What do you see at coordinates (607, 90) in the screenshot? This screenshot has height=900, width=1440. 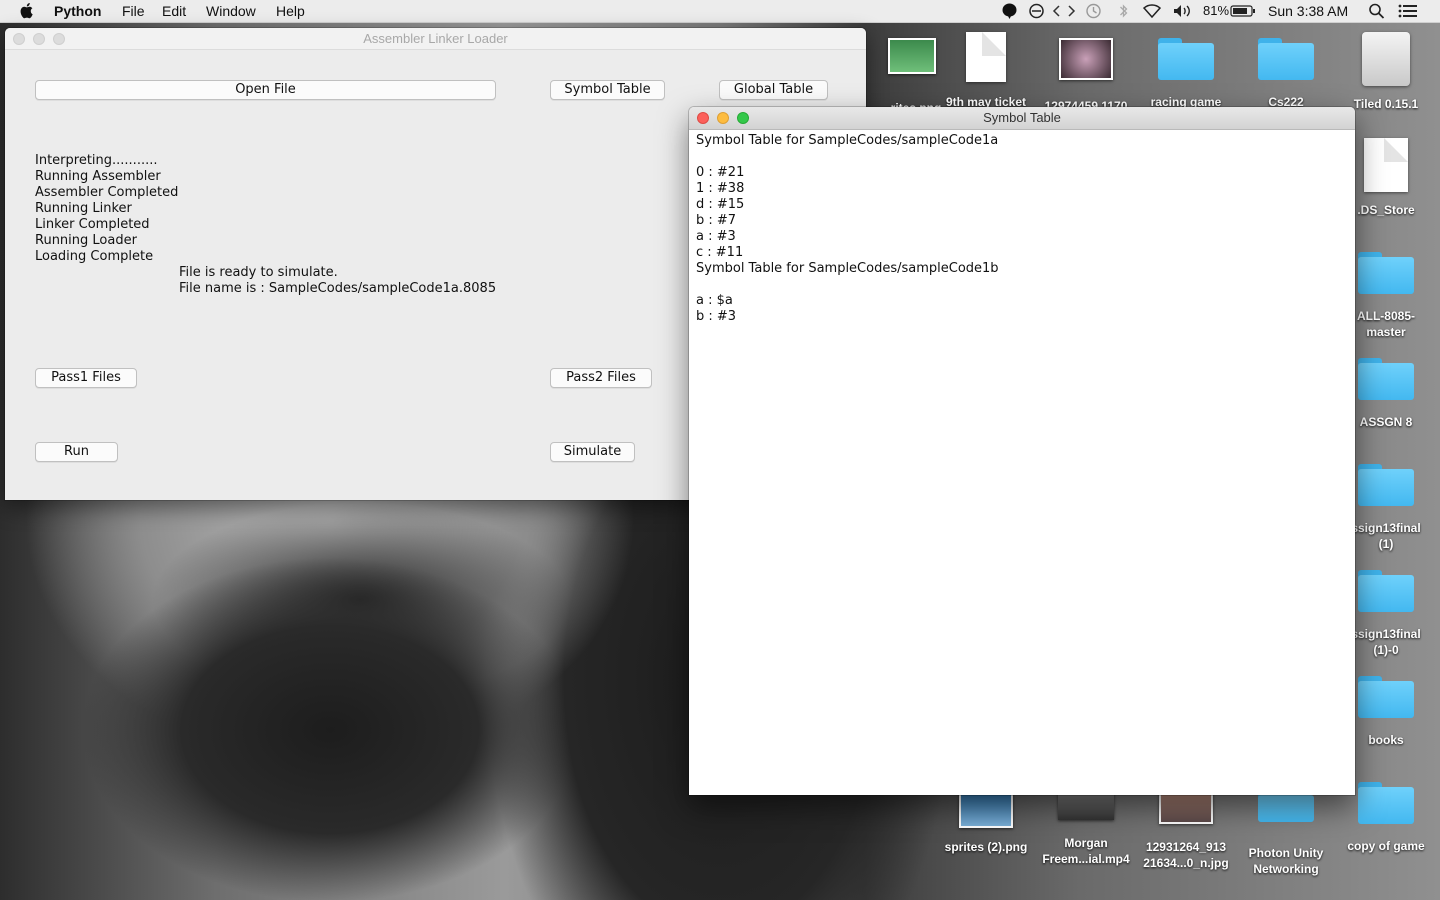 I see `symbol-table-button: Symbol Table` at bounding box center [607, 90].